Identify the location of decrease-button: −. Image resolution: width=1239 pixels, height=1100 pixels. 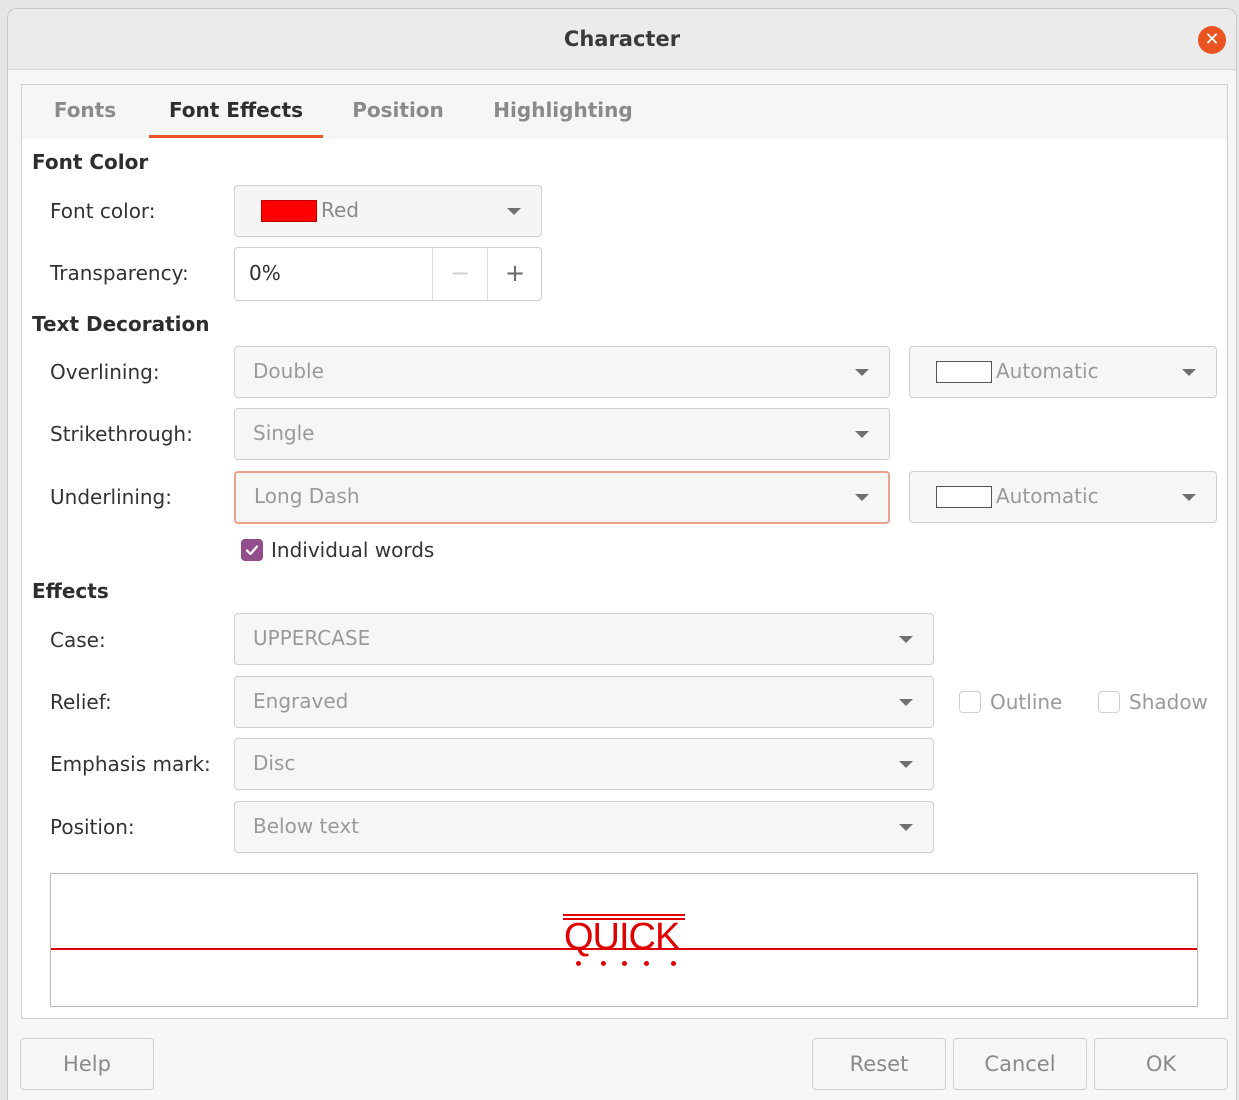
(459, 274).